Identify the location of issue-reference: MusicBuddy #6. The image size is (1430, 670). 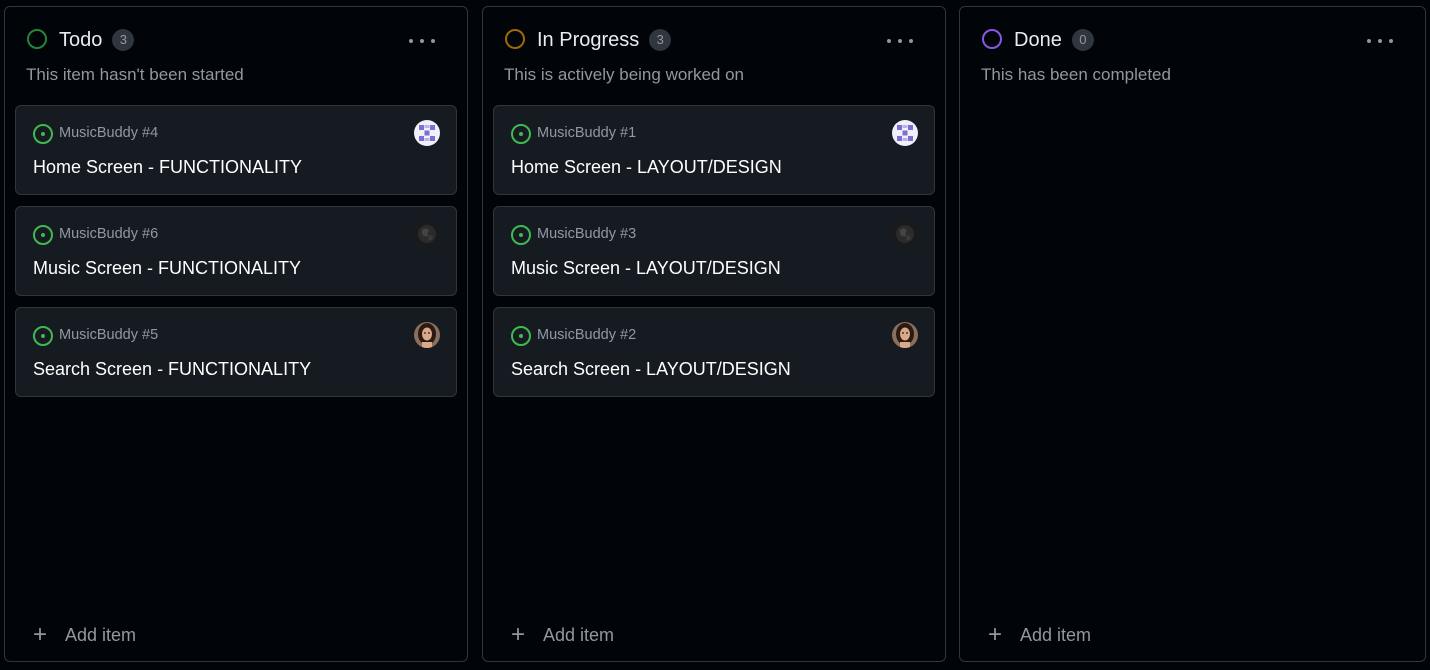
(108, 234).